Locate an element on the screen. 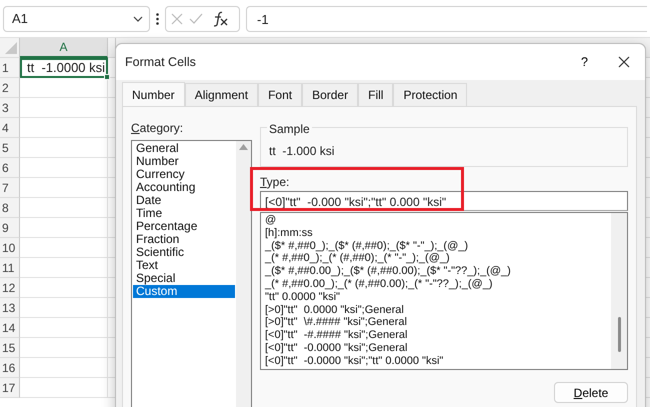  formula-input: -1 is located at coordinates (446, 19).